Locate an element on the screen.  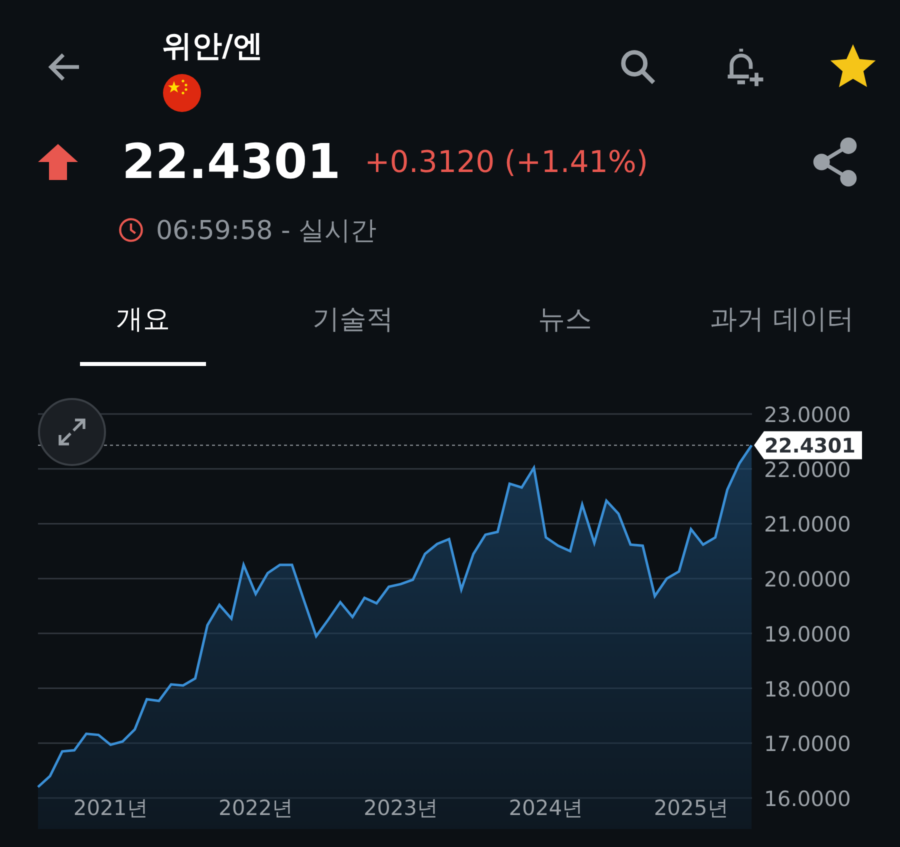
star-icon is located at coordinates (853, 67).